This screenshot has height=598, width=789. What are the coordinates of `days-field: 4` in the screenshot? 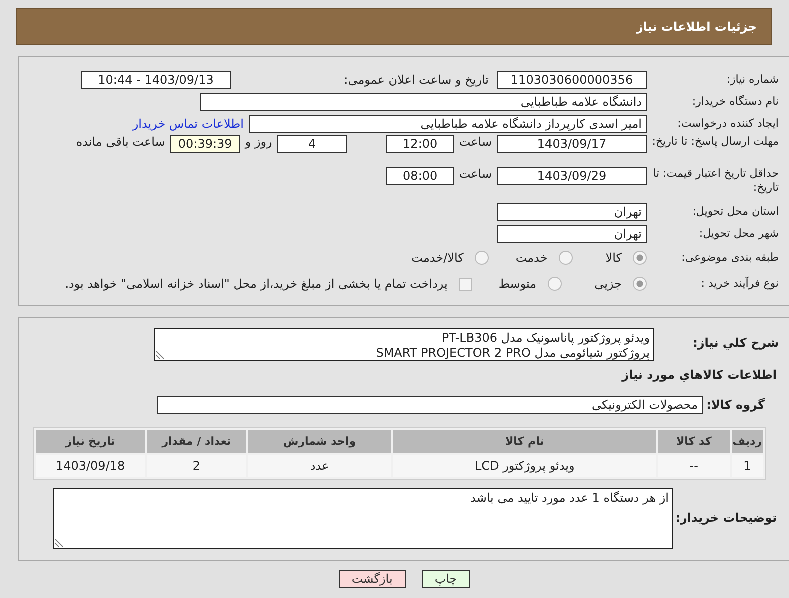 It's located at (312, 144).